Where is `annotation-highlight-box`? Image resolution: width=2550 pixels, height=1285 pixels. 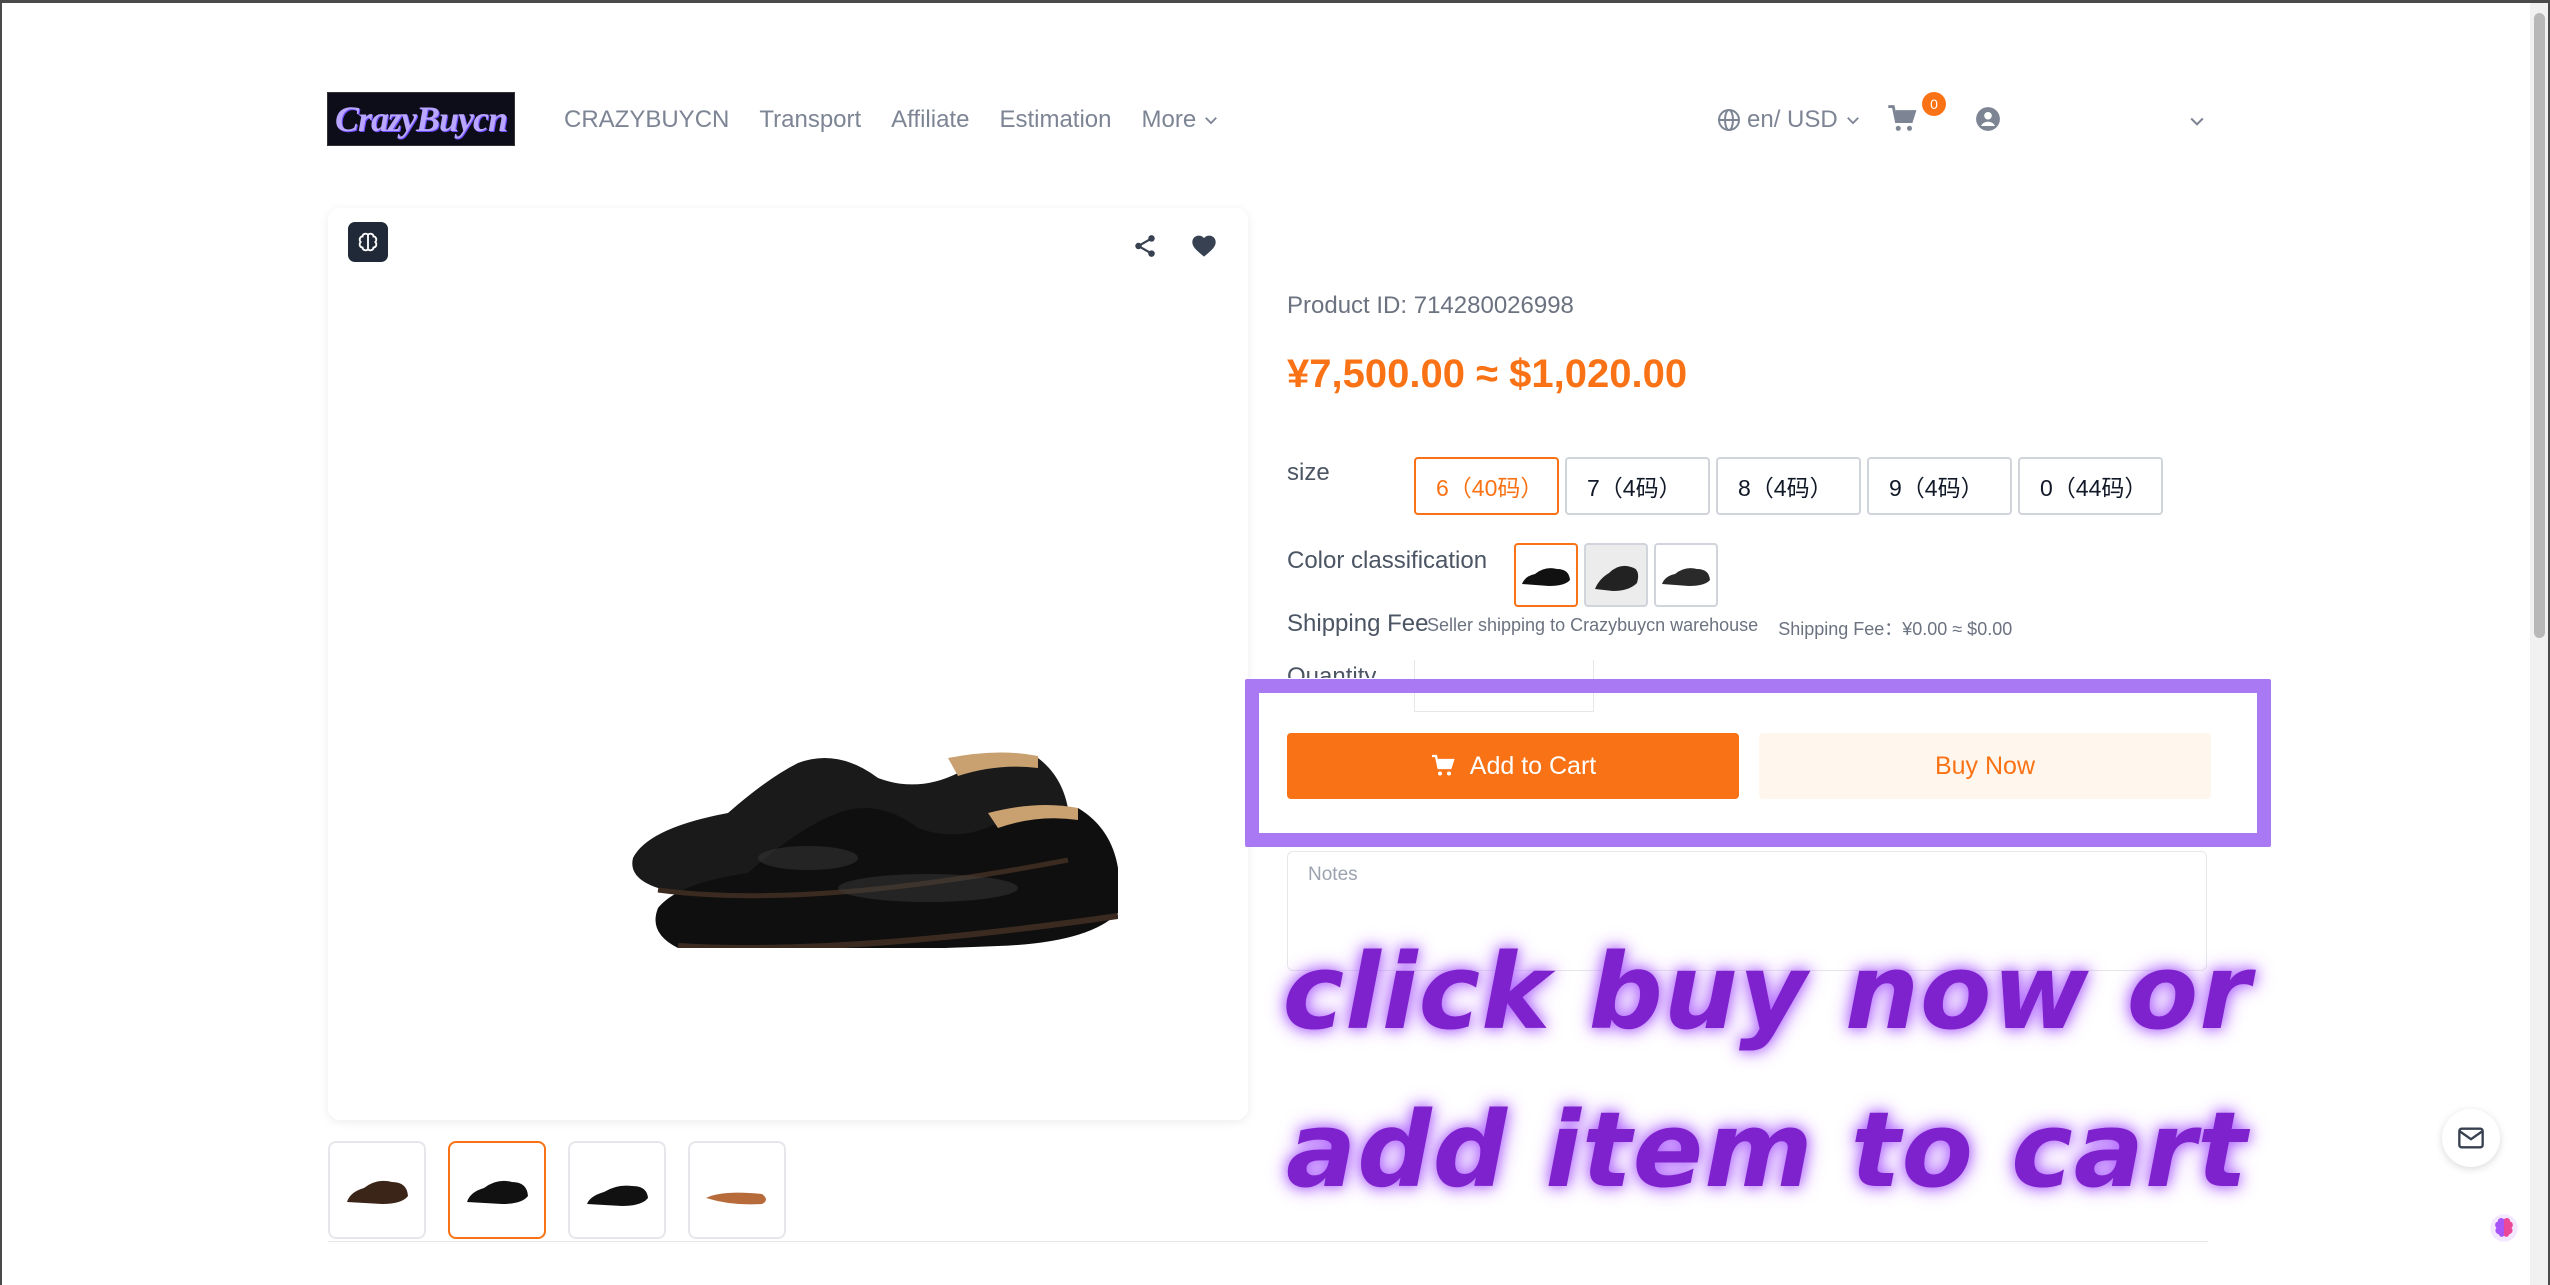
annotation-highlight-box is located at coordinates (1758, 763).